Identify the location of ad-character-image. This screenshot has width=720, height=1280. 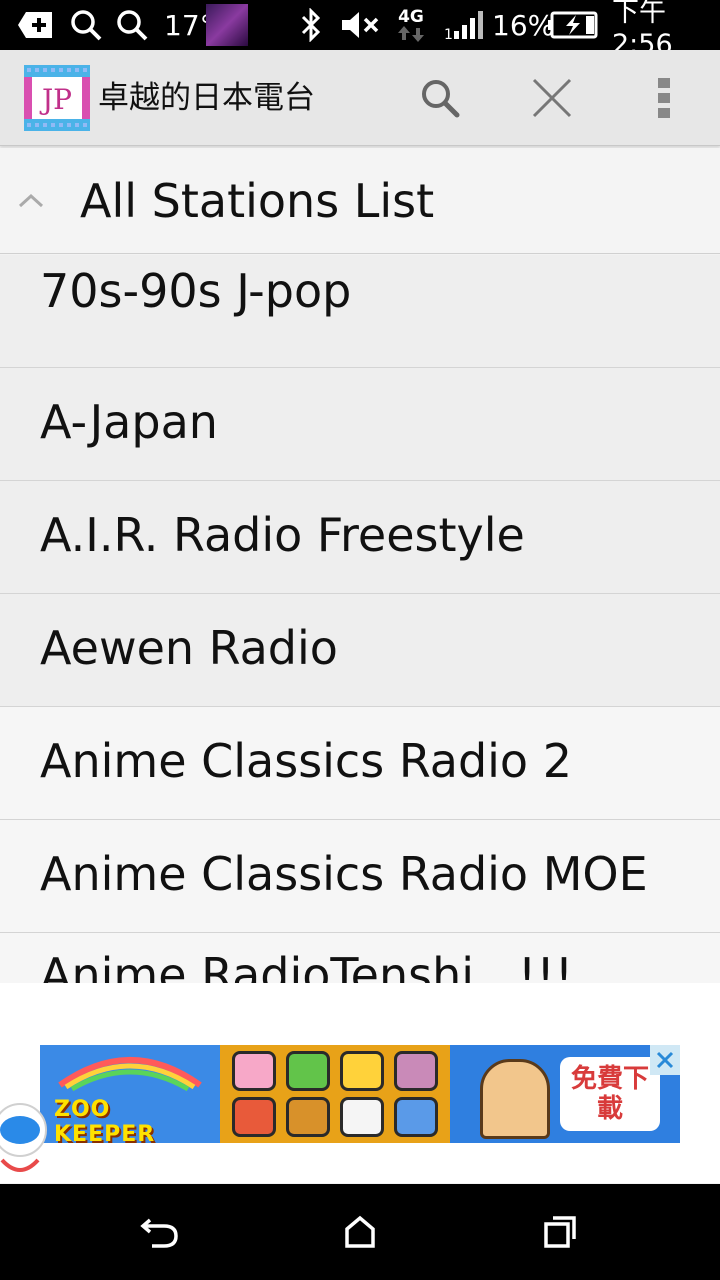
(515, 1099).